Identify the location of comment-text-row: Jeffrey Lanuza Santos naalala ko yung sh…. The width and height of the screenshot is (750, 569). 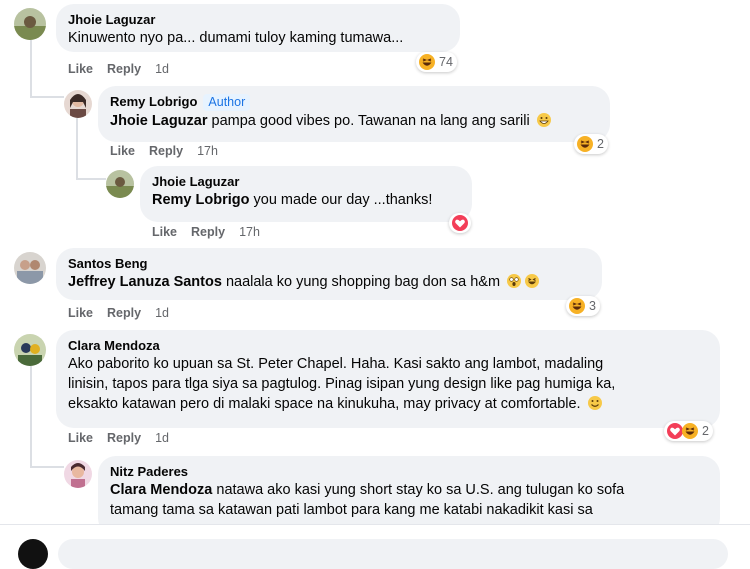
(329, 282).